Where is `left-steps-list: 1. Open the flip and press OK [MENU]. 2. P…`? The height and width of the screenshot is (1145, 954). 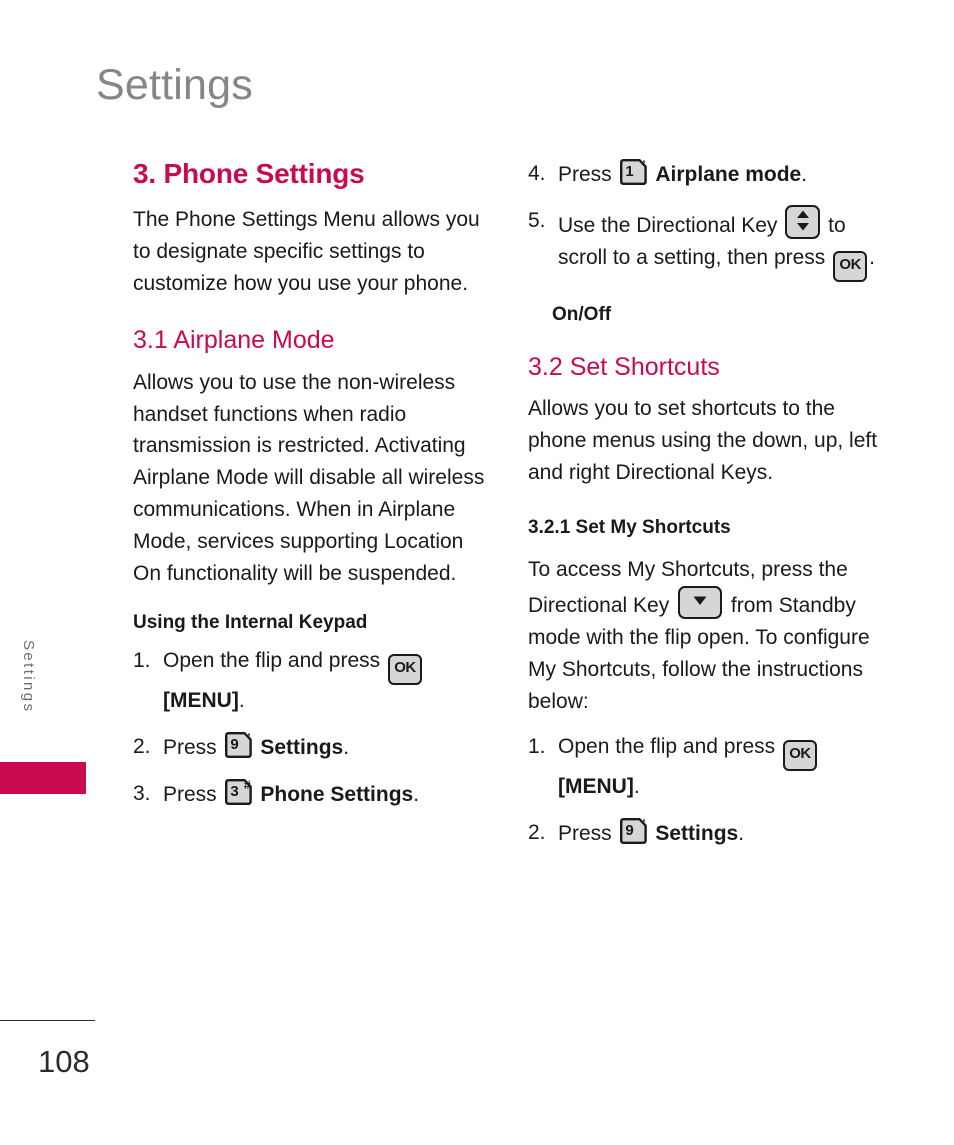 left-steps-list: 1. Open the flip and press OK [MENU]. 2. P… is located at coordinates (312, 728).